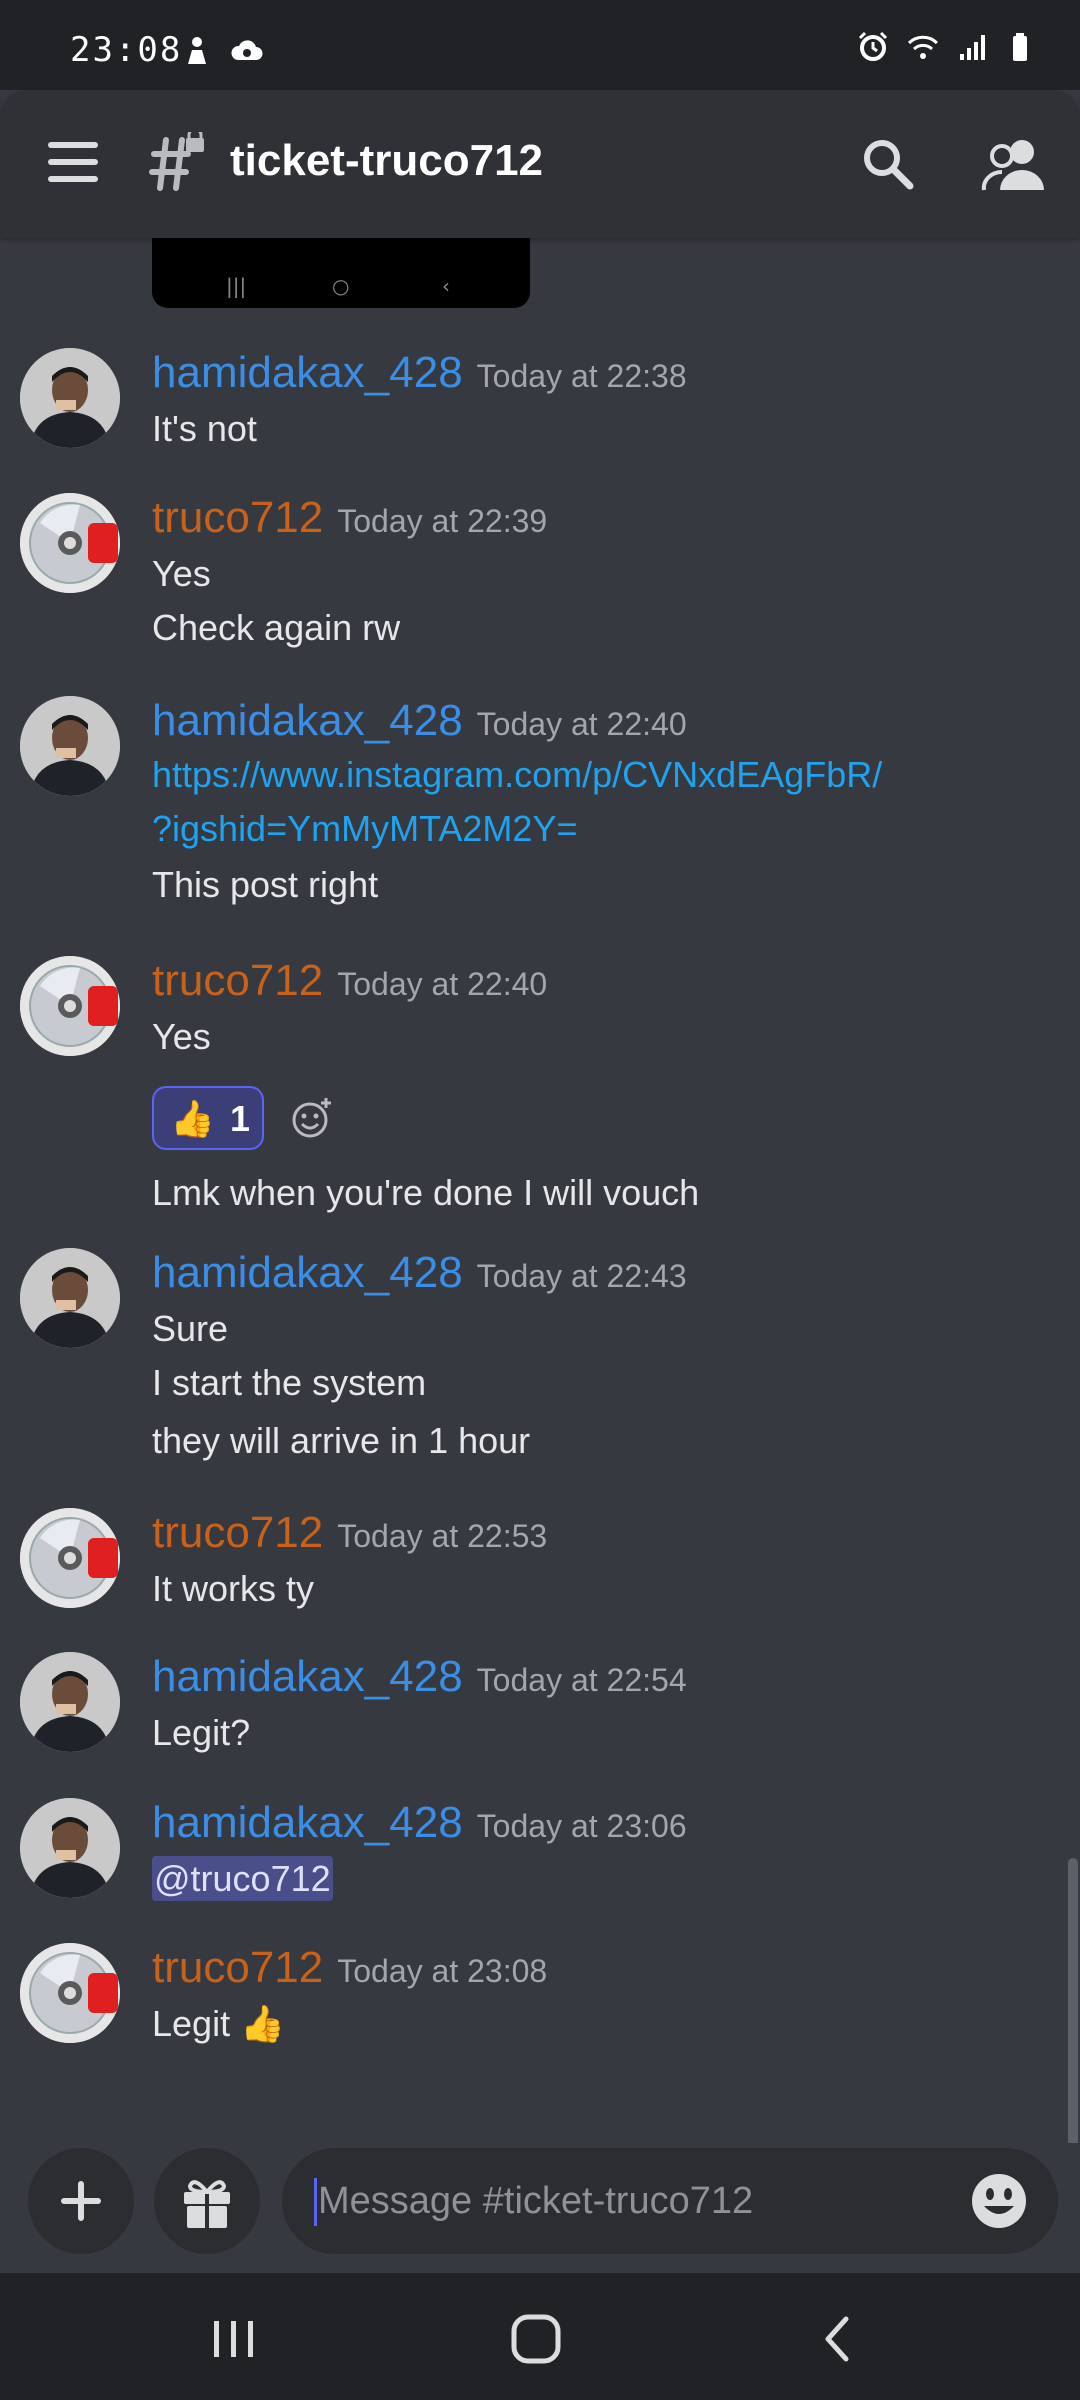 The width and height of the screenshot is (1080, 2400). I want to click on message-input: Message #ticket-truco712, so click(670, 2201).